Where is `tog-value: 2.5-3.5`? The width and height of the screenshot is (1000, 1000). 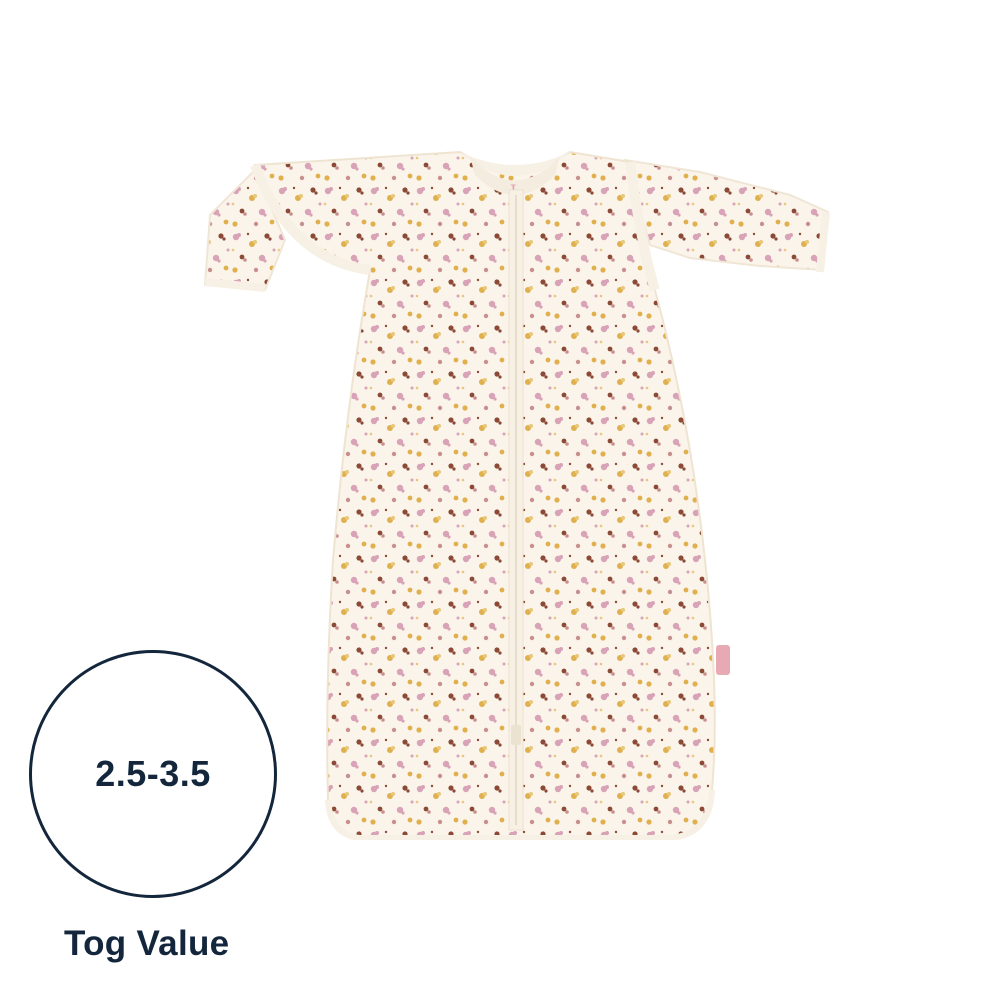 tog-value: 2.5-3.5 is located at coordinates (153, 773).